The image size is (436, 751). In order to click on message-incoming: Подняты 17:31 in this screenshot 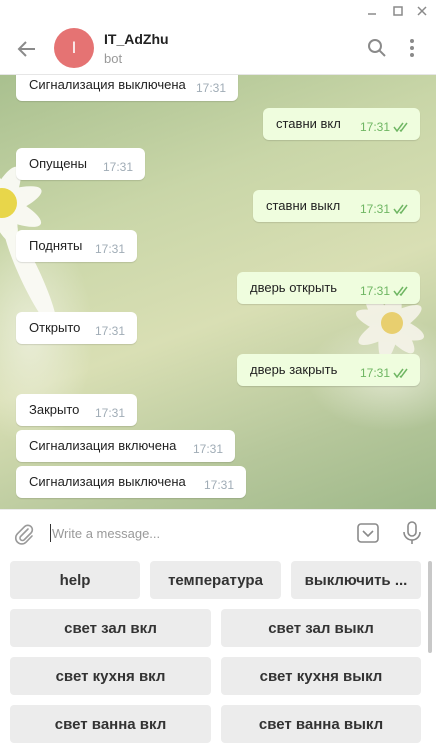, I will do `click(76, 246)`.